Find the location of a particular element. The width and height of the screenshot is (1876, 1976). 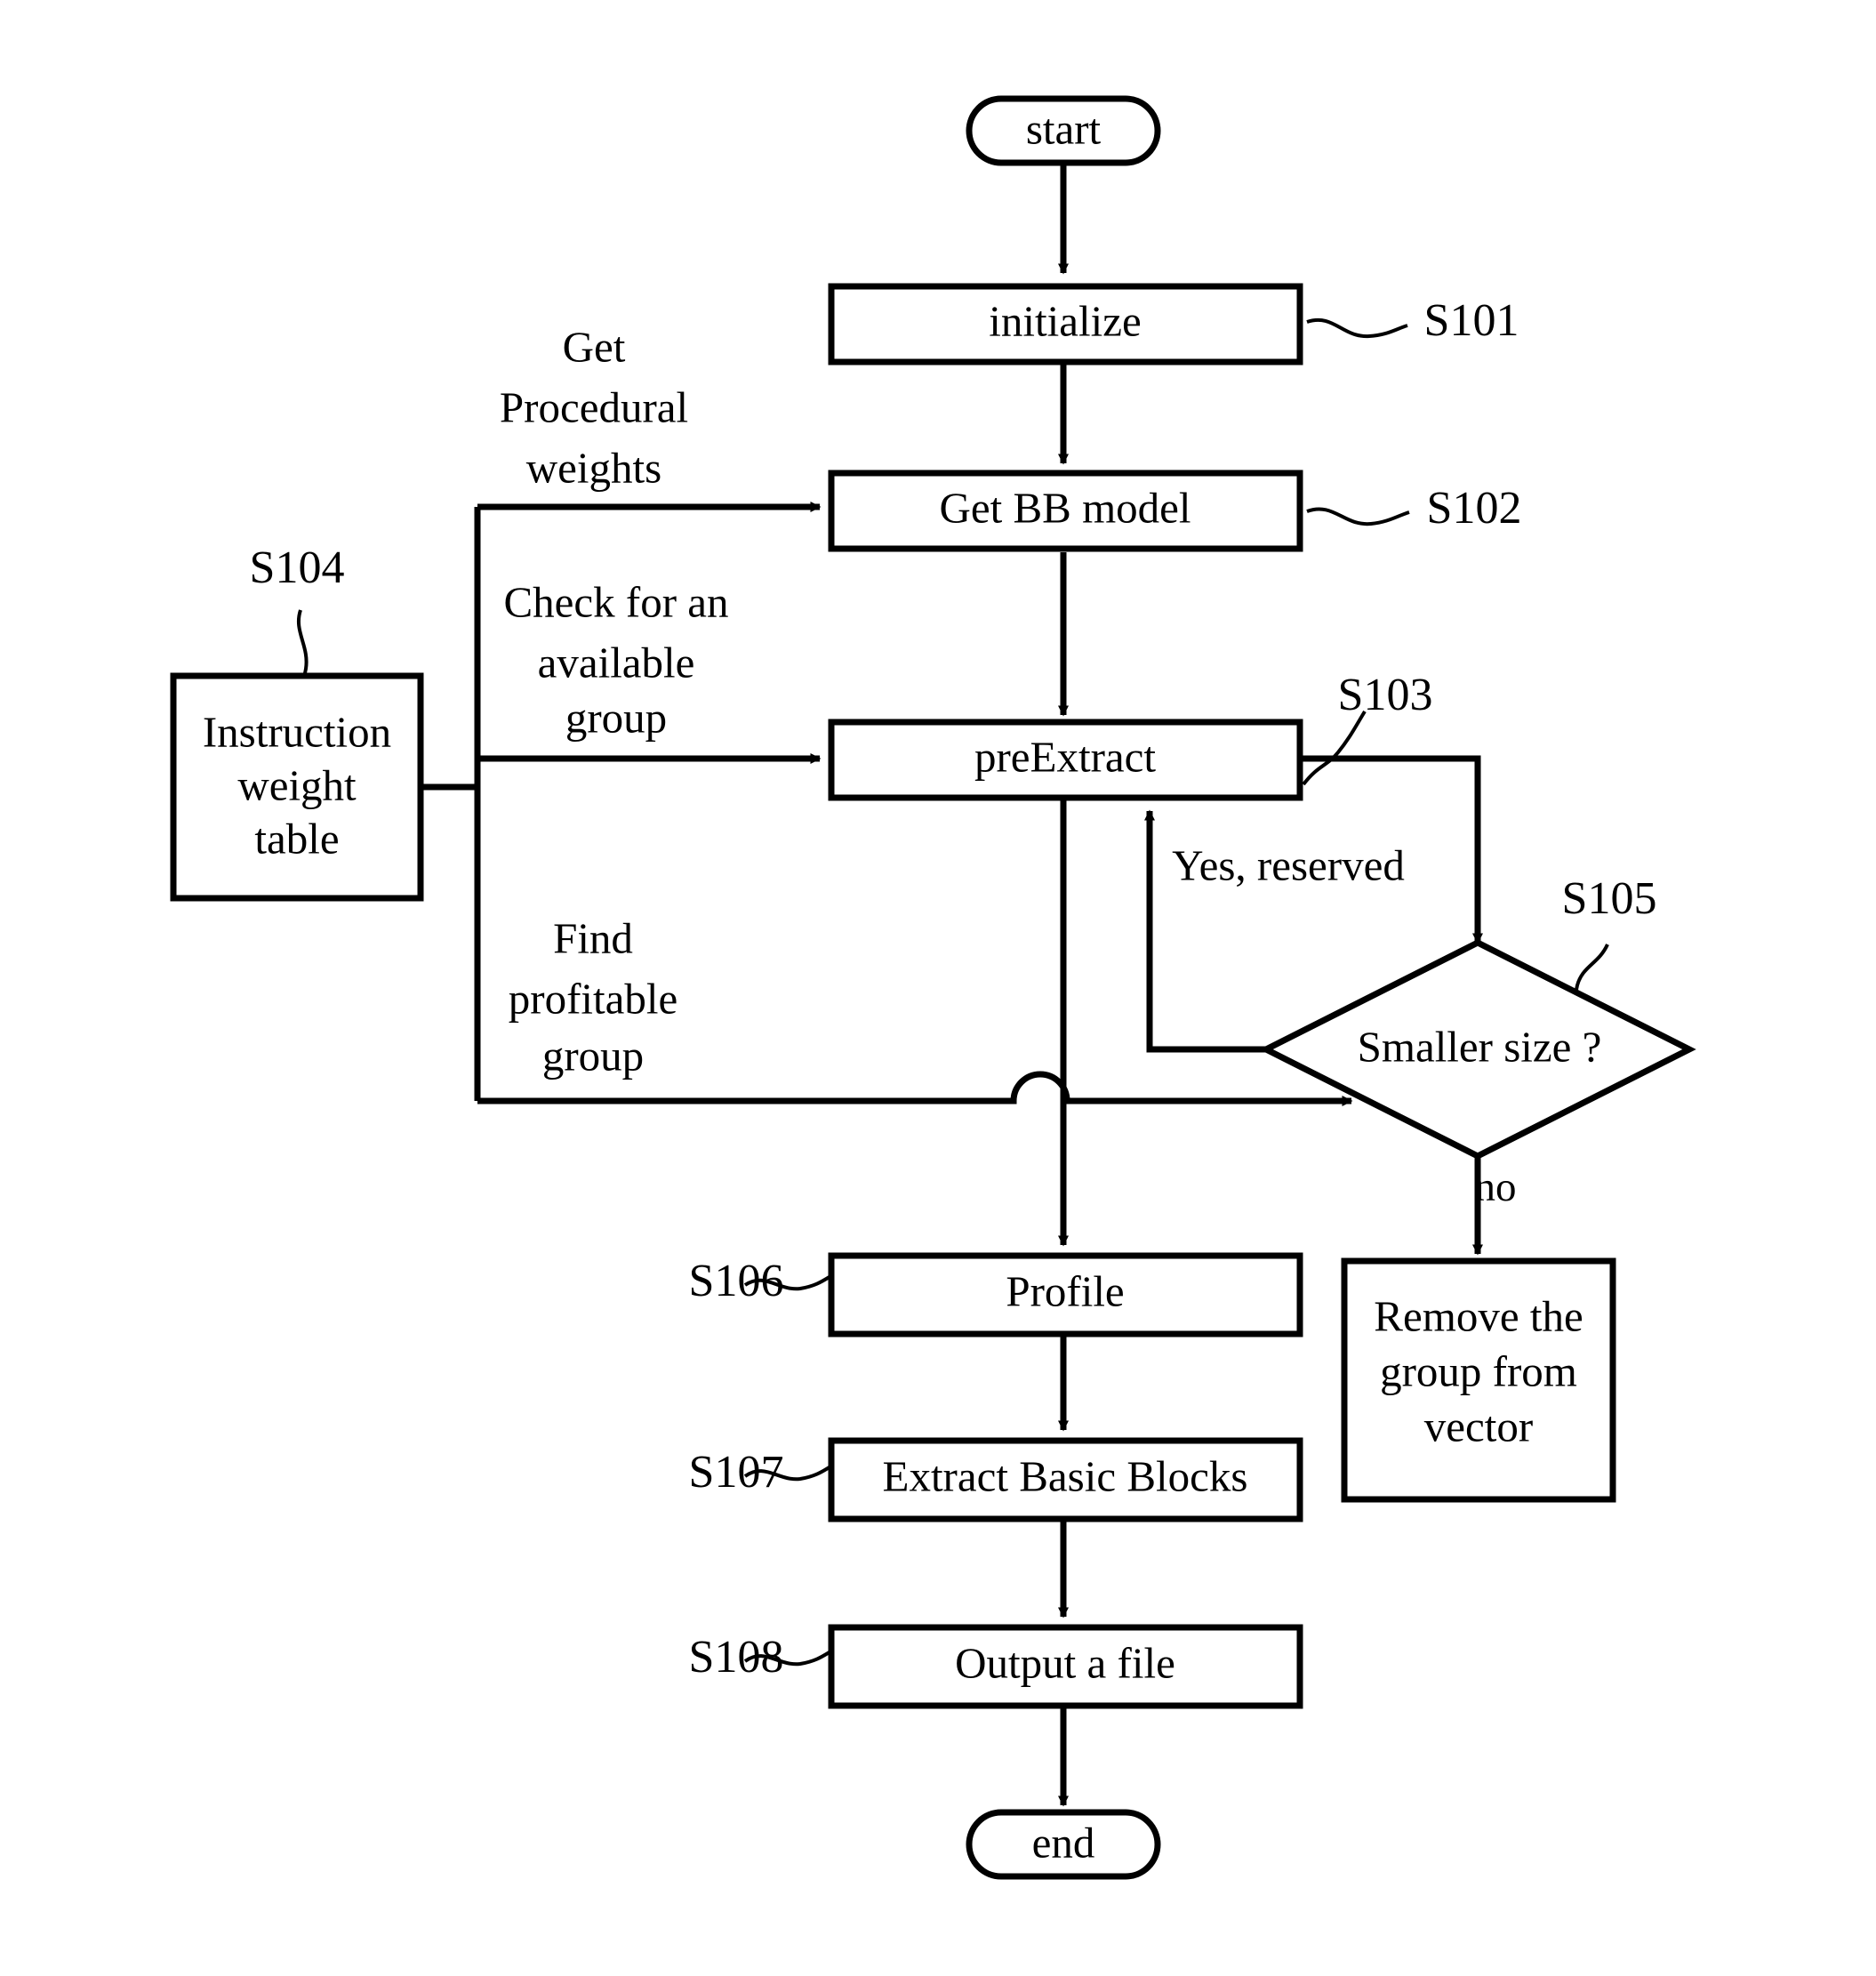

get-procedural-weights-line1: Get is located at coordinates (594, 346).